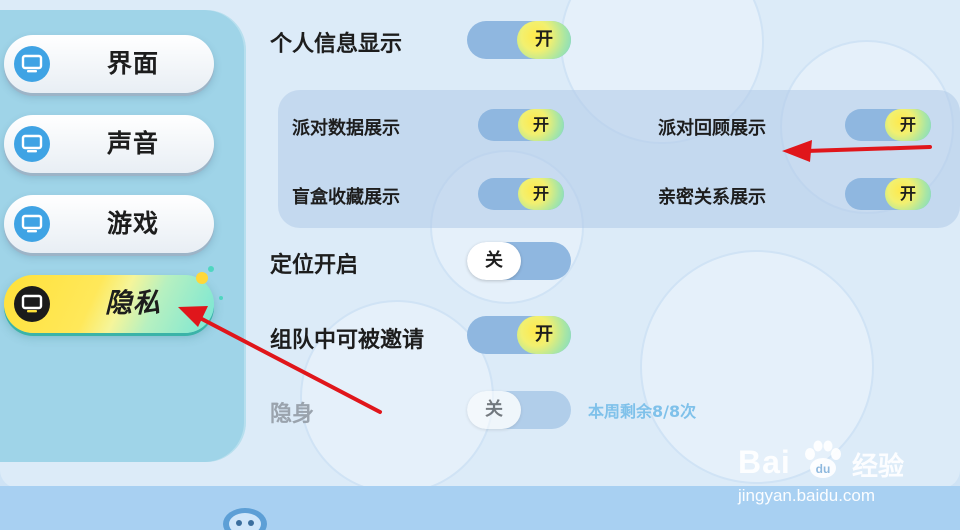 This screenshot has height=530, width=960. Describe the element at coordinates (823, 469) in the screenshot. I see `watermark-brand-suffix: du` at that location.